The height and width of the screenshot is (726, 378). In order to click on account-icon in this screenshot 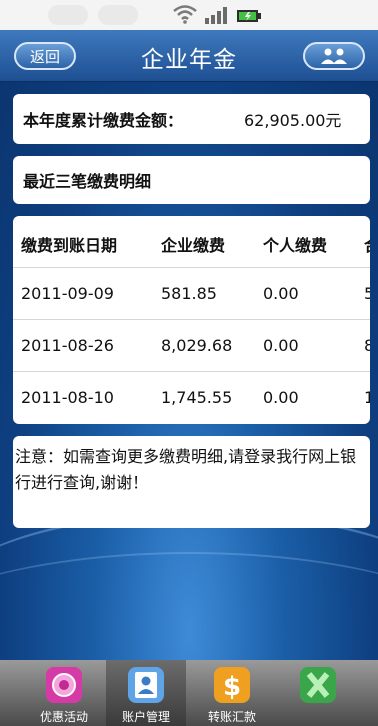, I will do `click(146, 685)`.